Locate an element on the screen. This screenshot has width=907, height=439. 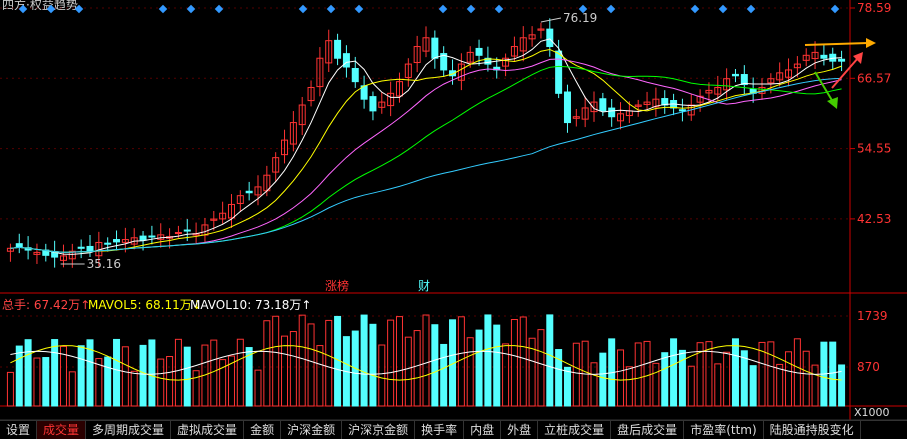
tab-6: 沪深京金额 is located at coordinates (379, 430).